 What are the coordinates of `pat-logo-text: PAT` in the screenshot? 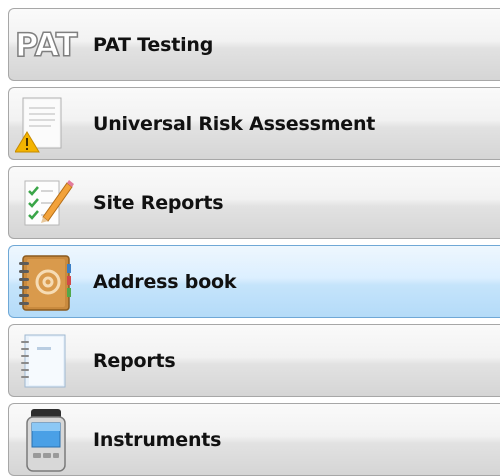 It's located at (46, 44).